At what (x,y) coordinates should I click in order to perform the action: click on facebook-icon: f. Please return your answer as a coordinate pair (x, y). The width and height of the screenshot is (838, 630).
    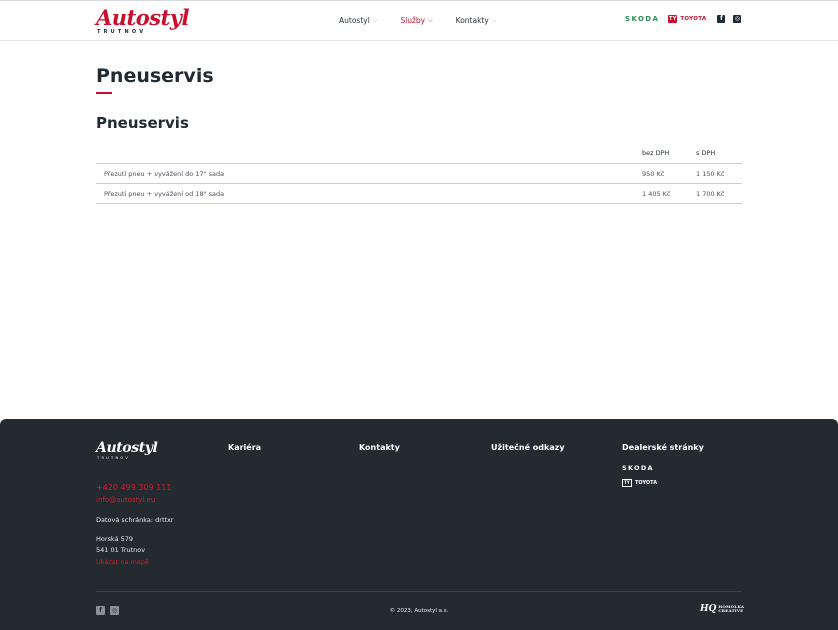
    Looking at the image, I should click on (721, 19).